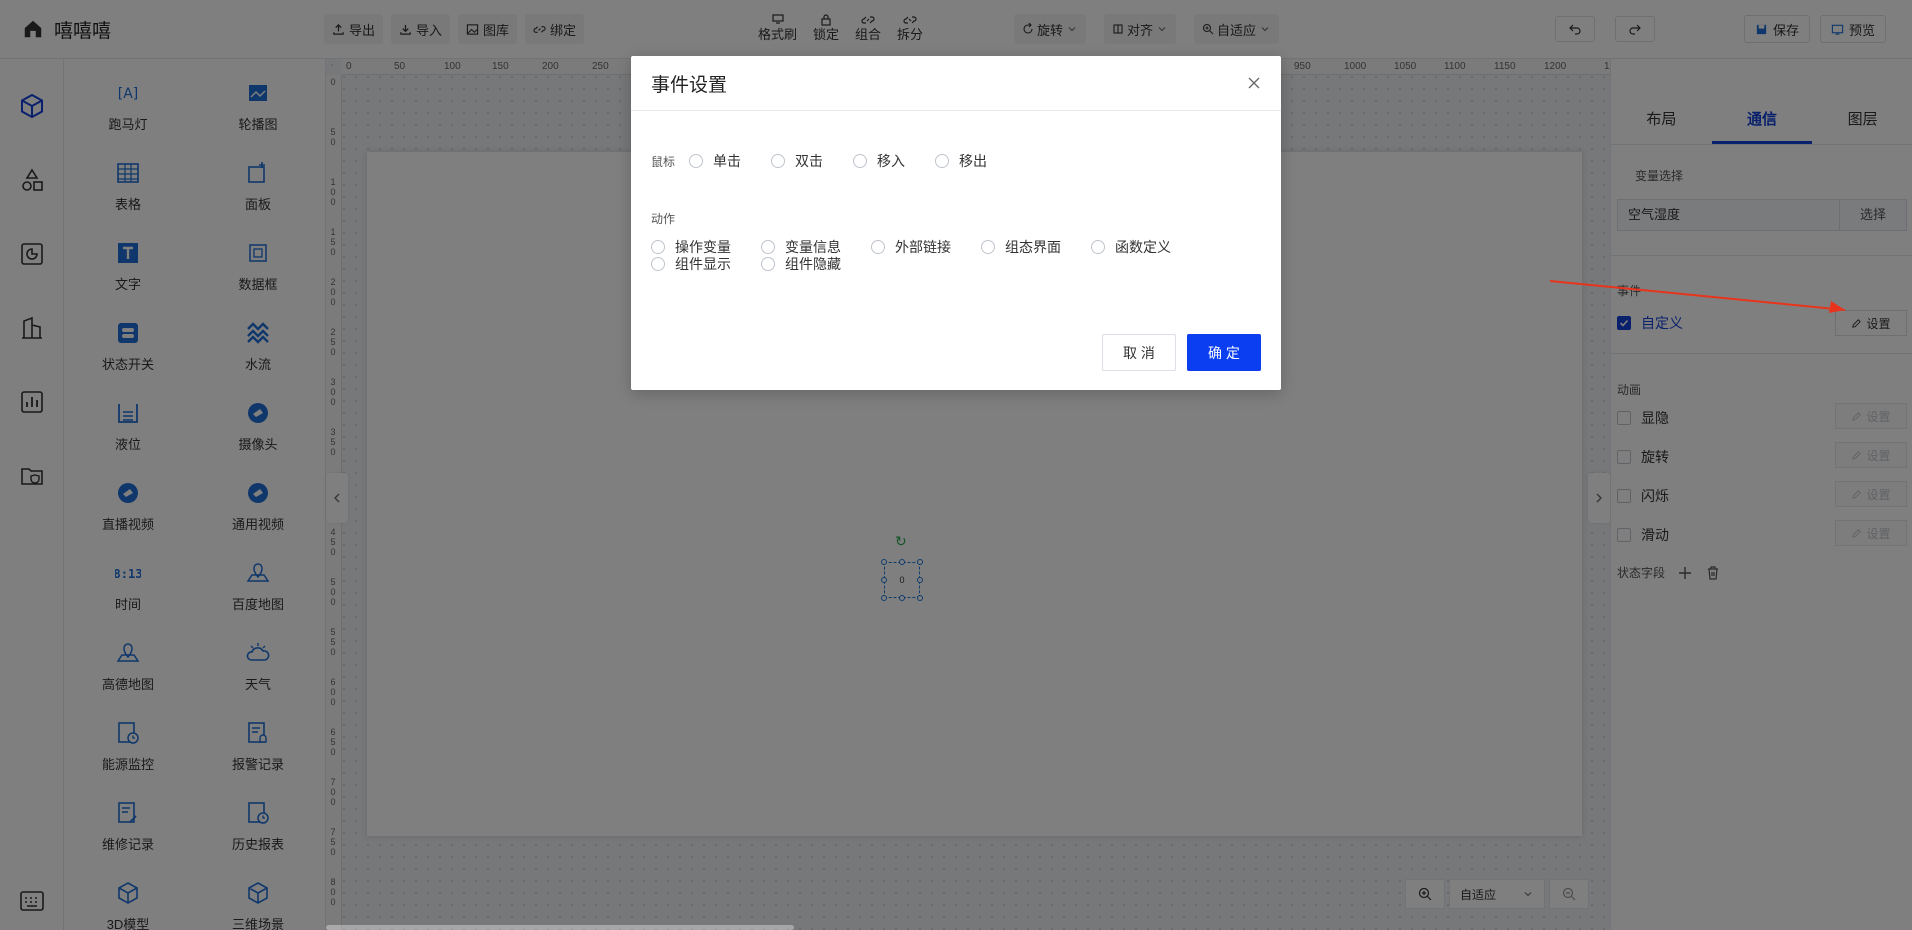 The image size is (1912, 930). Describe the element at coordinates (911, 247) in the screenshot. I see `action-option-radio: 外部链接` at that location.